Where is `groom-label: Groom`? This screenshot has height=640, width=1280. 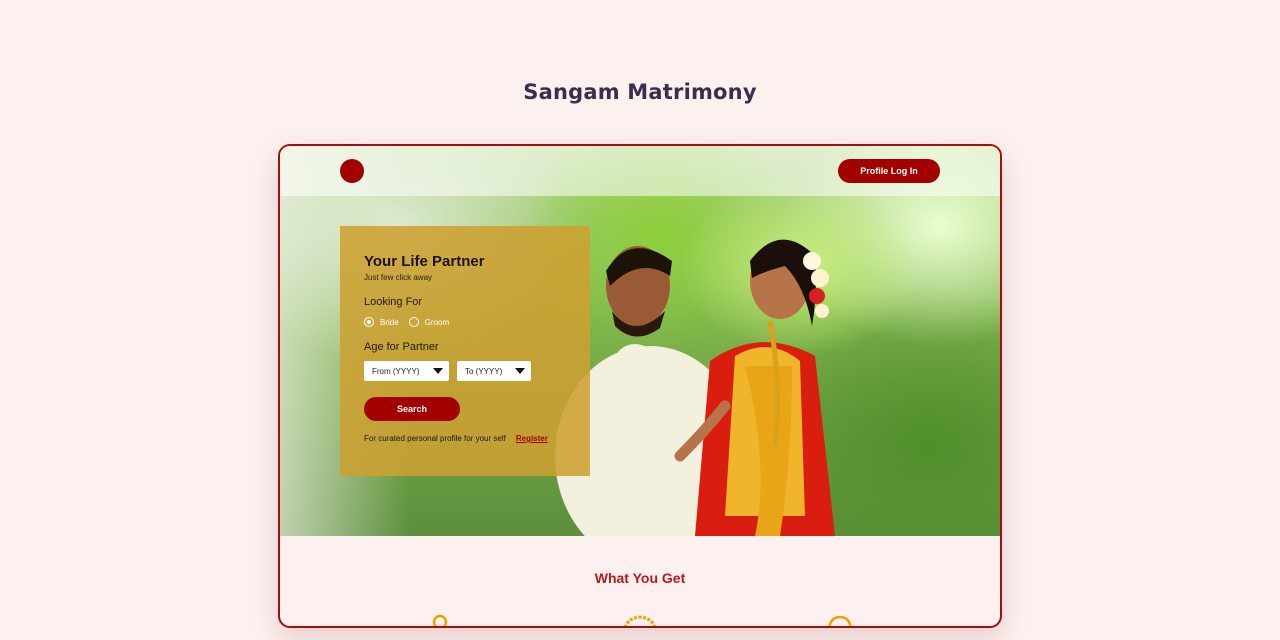 groom-label: Groom is located at coordinates (437, 322).